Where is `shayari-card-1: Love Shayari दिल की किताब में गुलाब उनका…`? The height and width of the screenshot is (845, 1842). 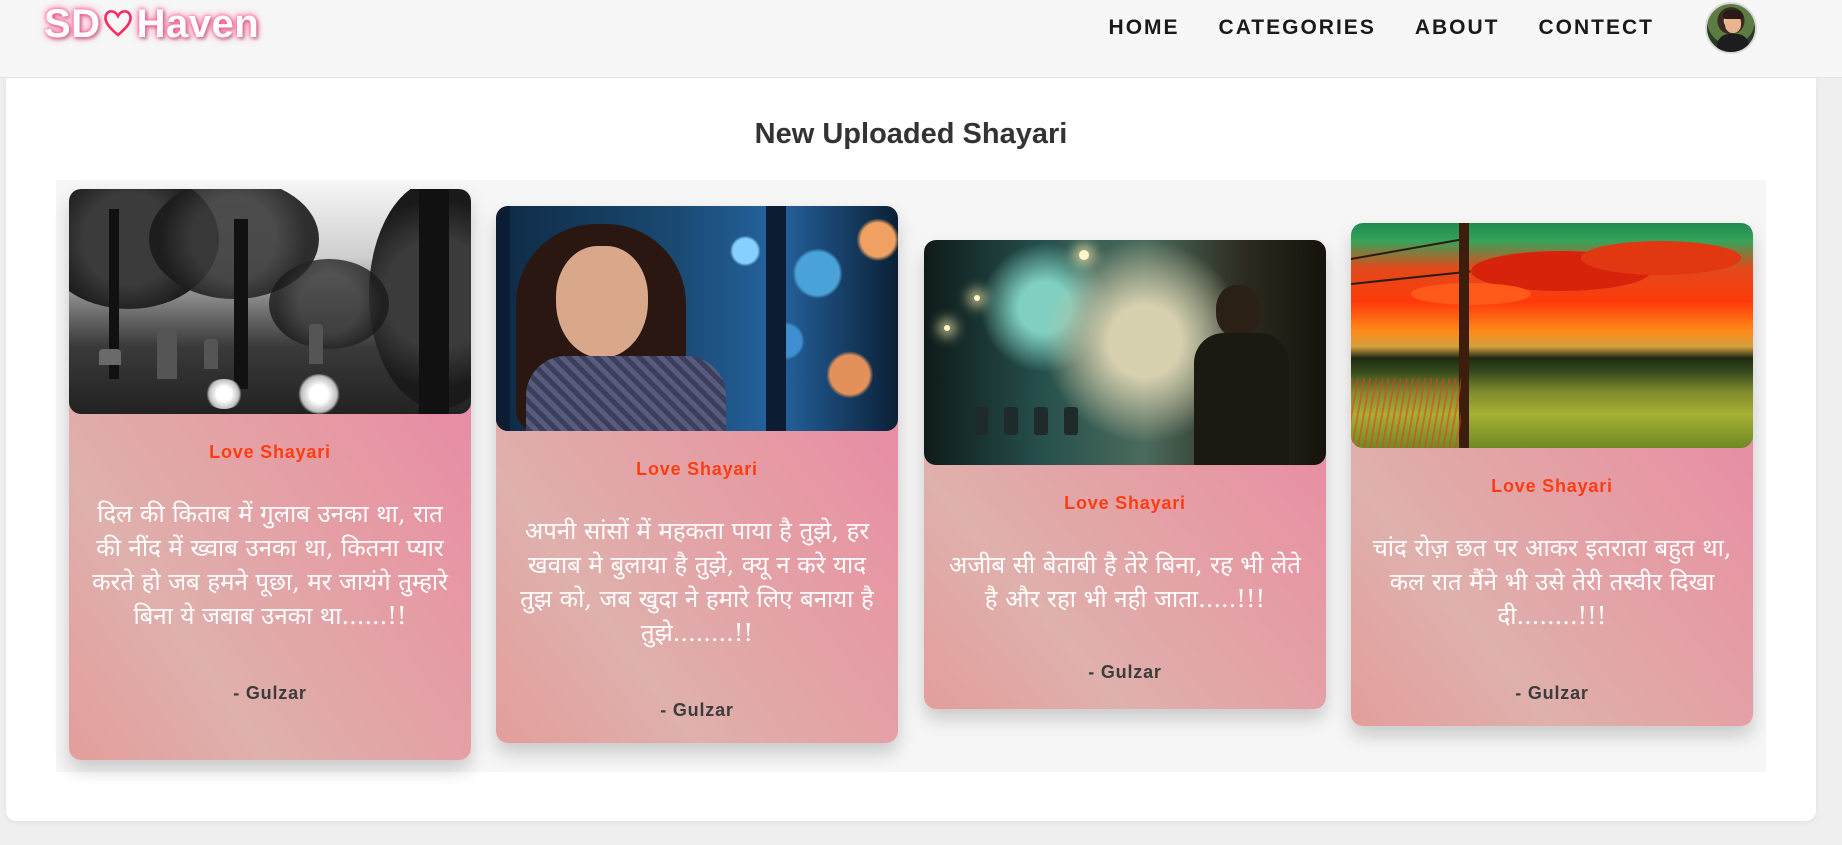 shayari-card-1: Love Shayari दिल की किताब में गुलाब उनका… is located at coordinates (270, 474).